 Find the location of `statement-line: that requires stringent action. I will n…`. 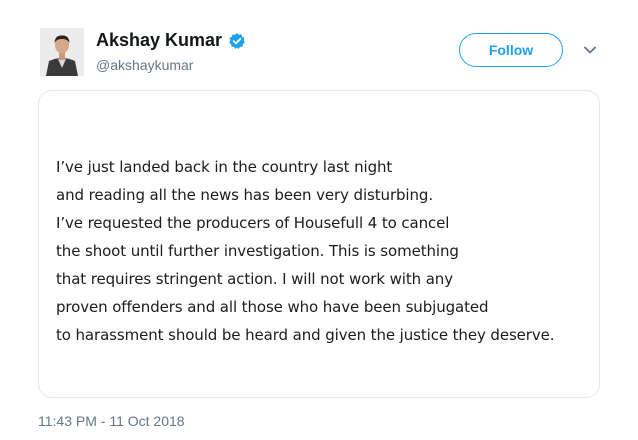

statement-line: that requires stringent action. I will n… is located at coordinates (254, 279).